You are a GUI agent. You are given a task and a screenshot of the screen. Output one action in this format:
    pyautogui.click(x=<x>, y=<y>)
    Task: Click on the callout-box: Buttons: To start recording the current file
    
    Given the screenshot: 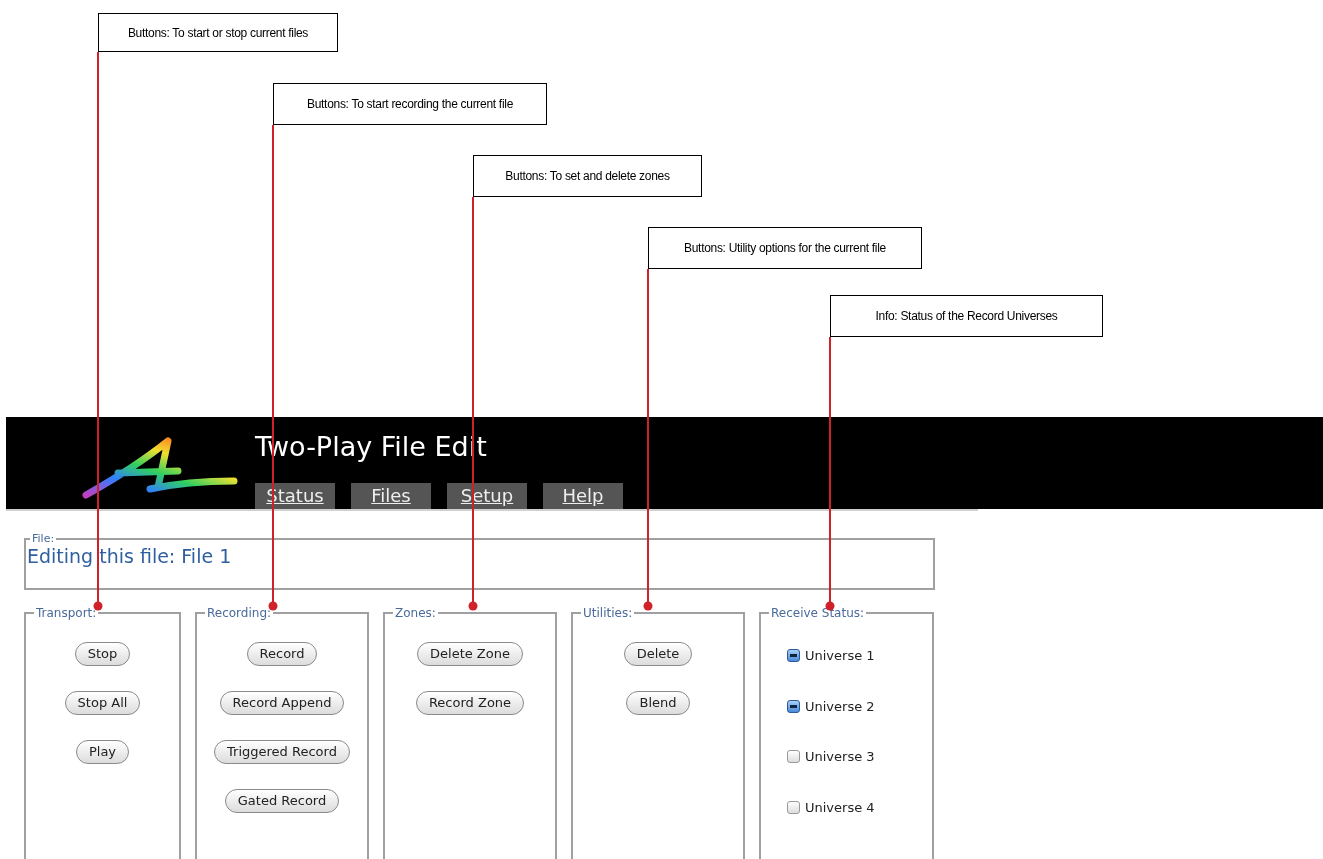 What is the action you would take?
    pyautogui.click(x=410, y=104)
    